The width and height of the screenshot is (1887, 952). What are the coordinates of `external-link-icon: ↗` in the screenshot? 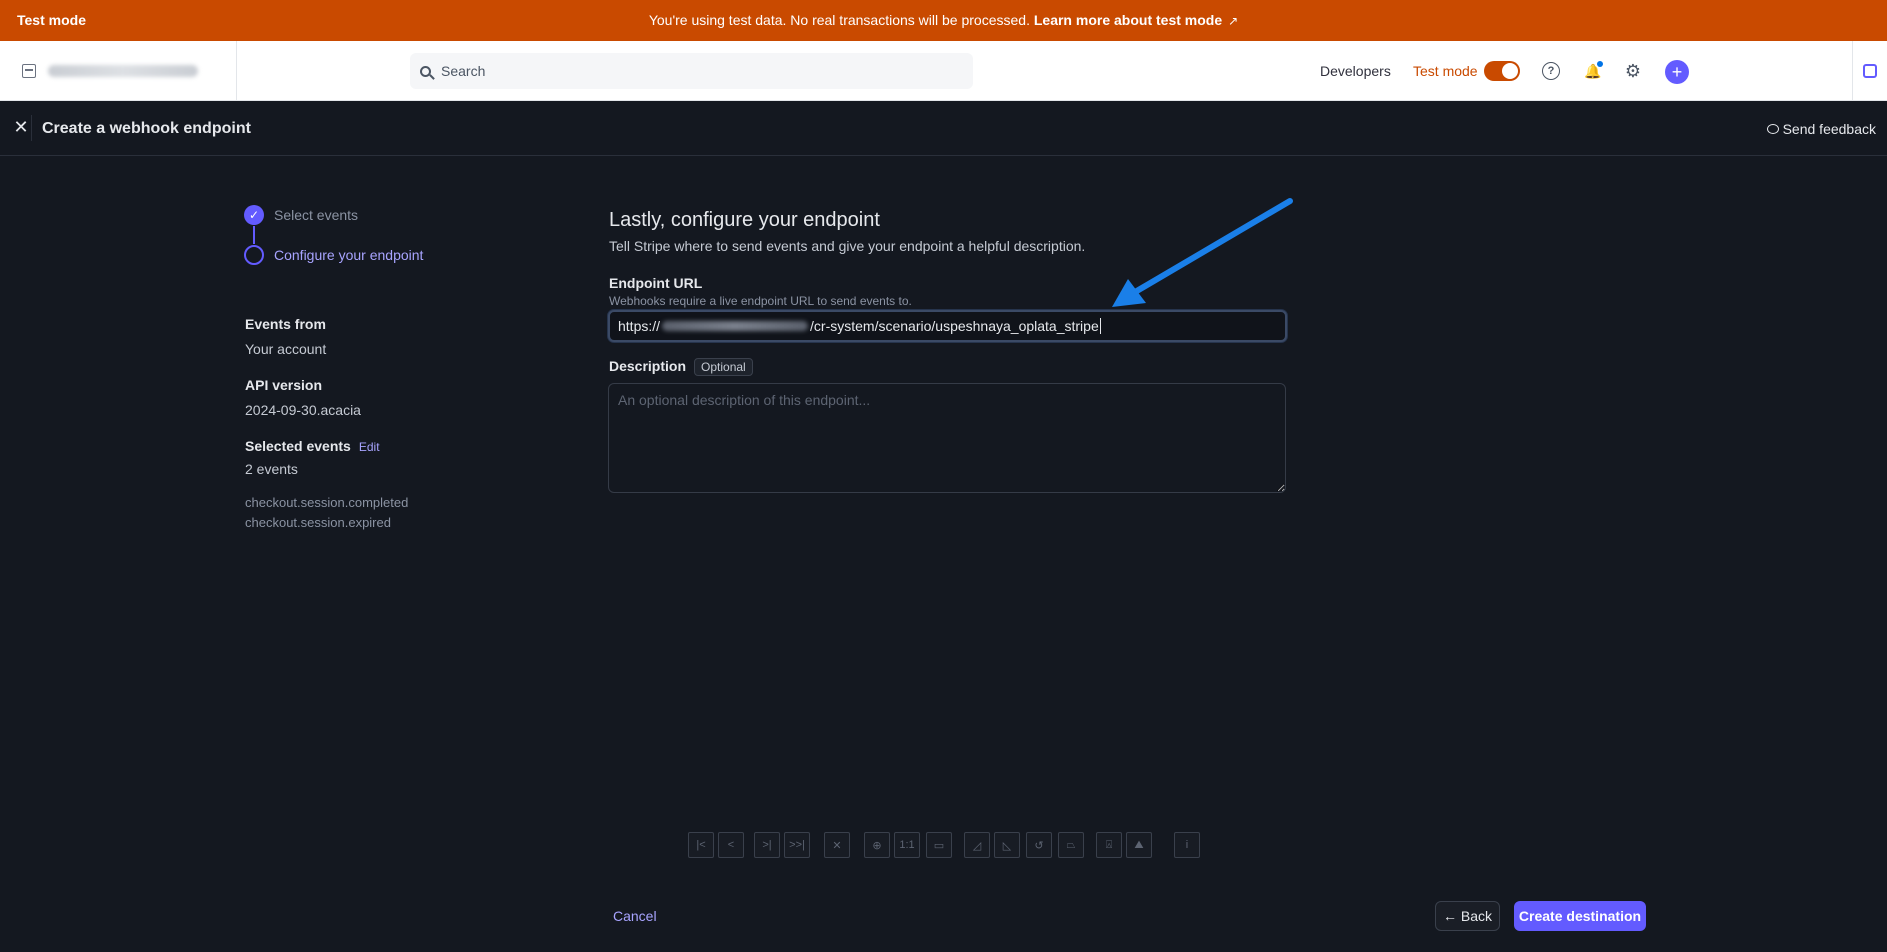 It's located at (1233, 21).